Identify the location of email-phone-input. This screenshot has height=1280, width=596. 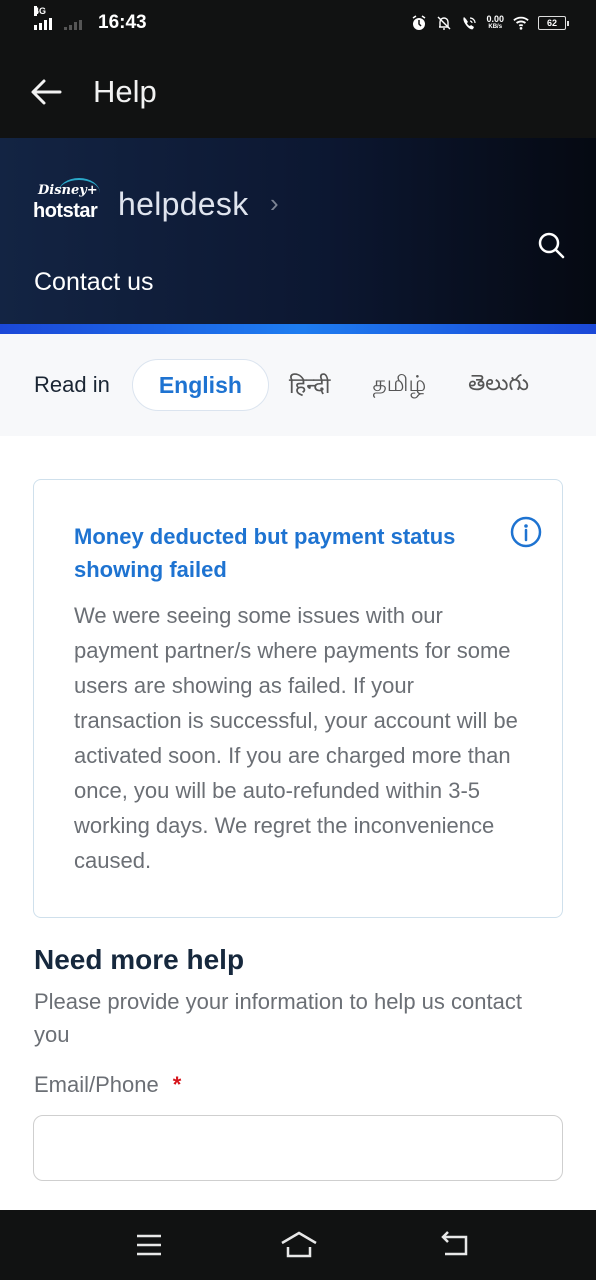
(298, 1148).